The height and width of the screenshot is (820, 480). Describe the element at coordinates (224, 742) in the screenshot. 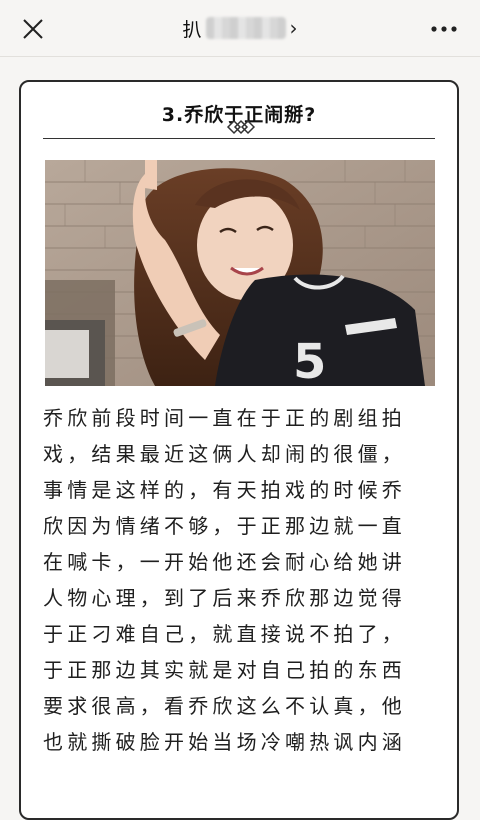

I see `article-line: 也就撕破脸开始当场冷嘲热讽内涵` at that location.